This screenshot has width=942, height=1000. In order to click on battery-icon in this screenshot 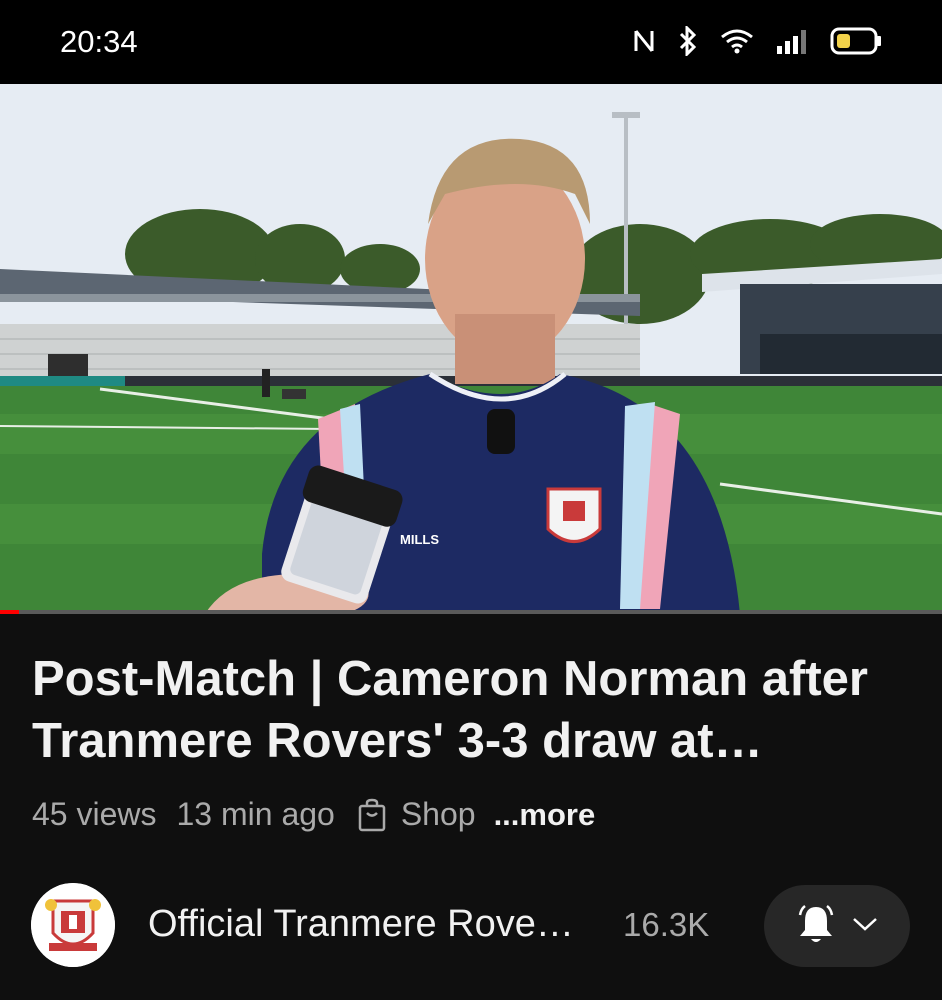, I will do `click(856, 41)`.